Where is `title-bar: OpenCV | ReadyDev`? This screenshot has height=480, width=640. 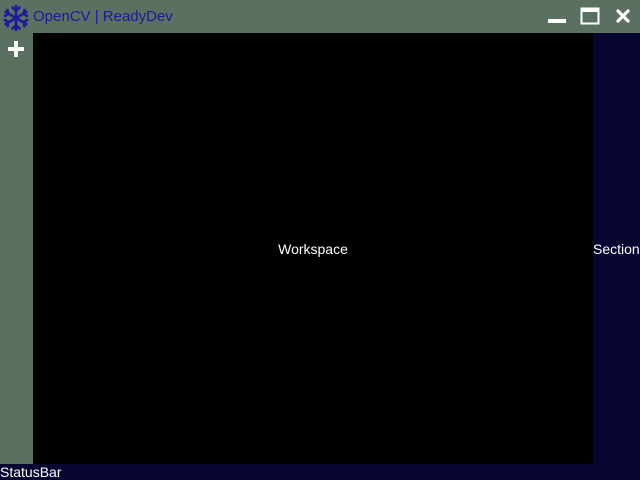 title-bar: OpenCV | ReadyDev is located at coordinates (320, 16).